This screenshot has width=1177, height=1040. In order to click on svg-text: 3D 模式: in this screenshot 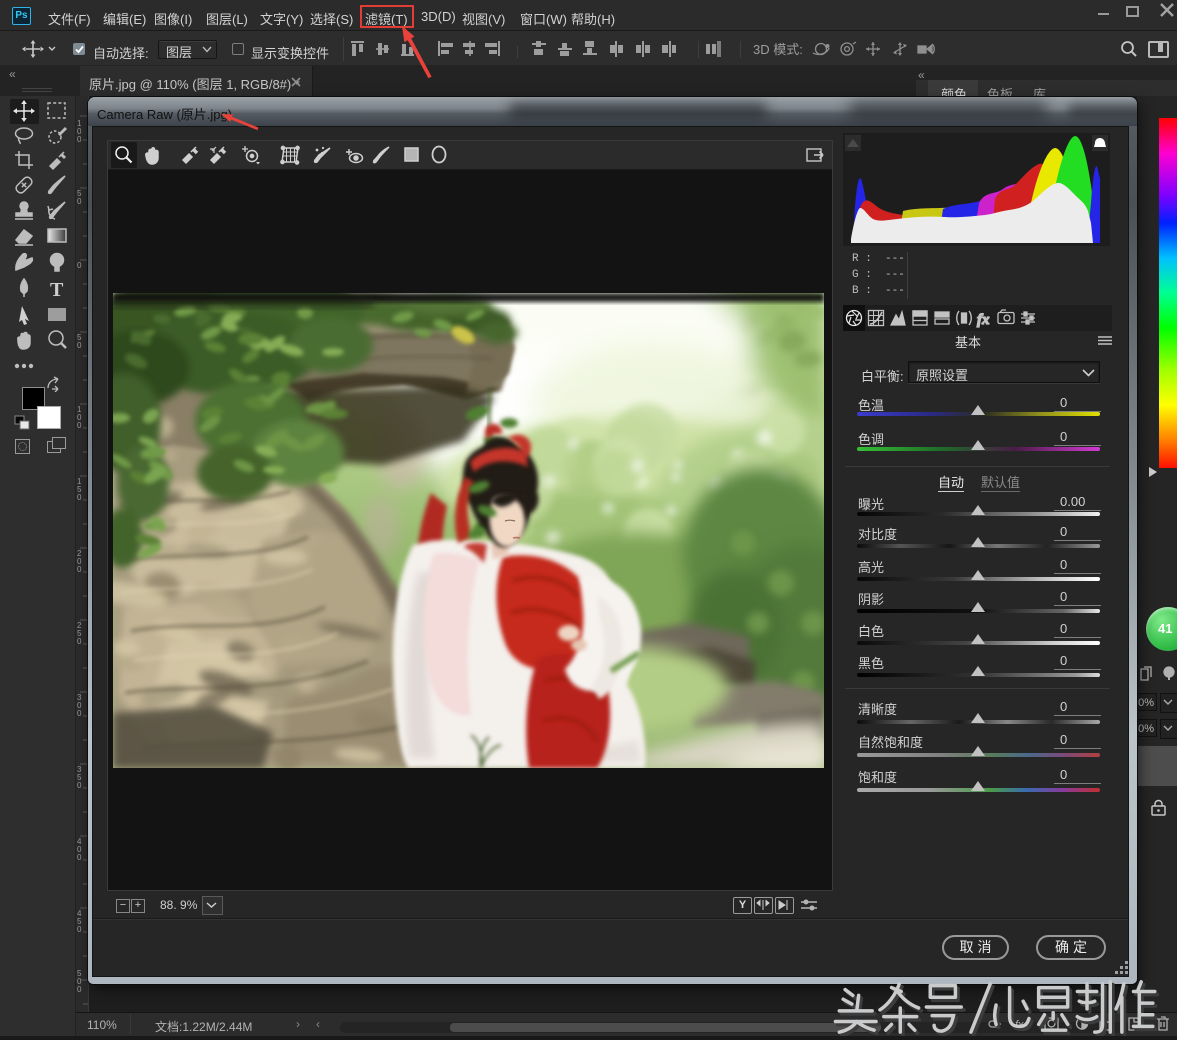, I will do `click(778, 49)`.